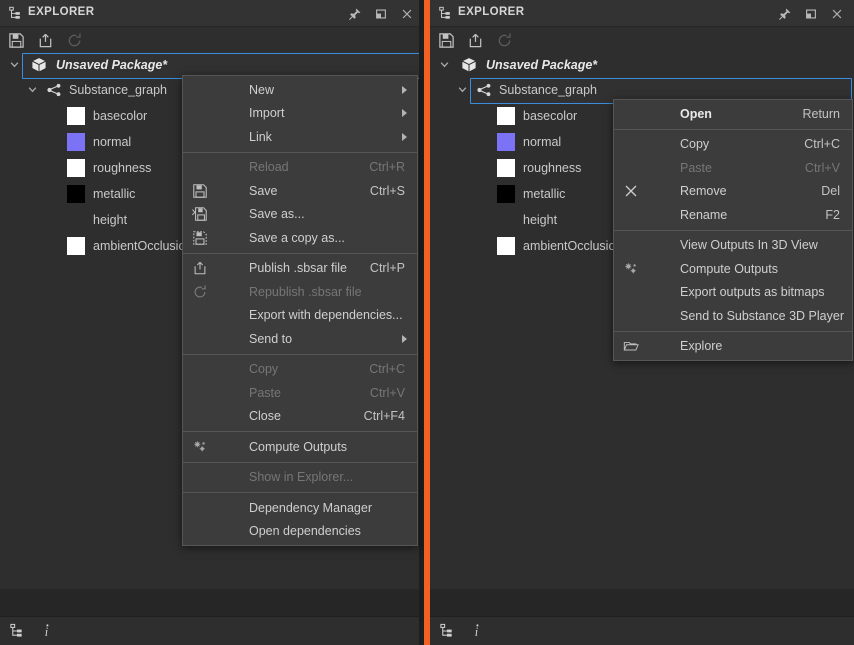 Image resolution: width=854 pixels, height=645 pixels. I want to click on menu-item-shortcut: Return, so click(821, 113).